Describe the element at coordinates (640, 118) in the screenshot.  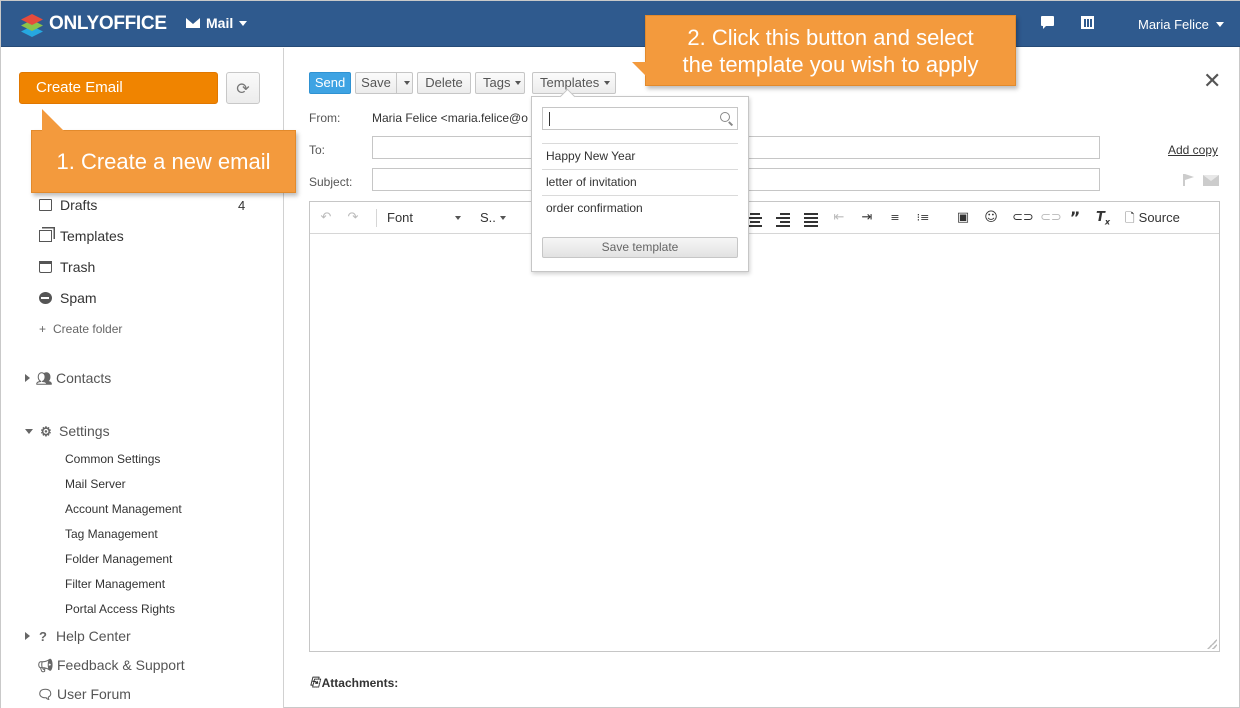
I see `template-search-input` at that location.